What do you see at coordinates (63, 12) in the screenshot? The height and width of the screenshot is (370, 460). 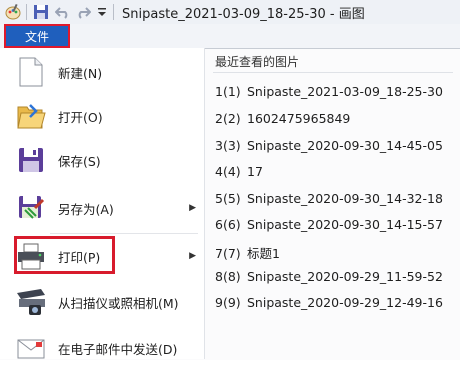 I see `undo-icon` at bounding box center [63, 12].